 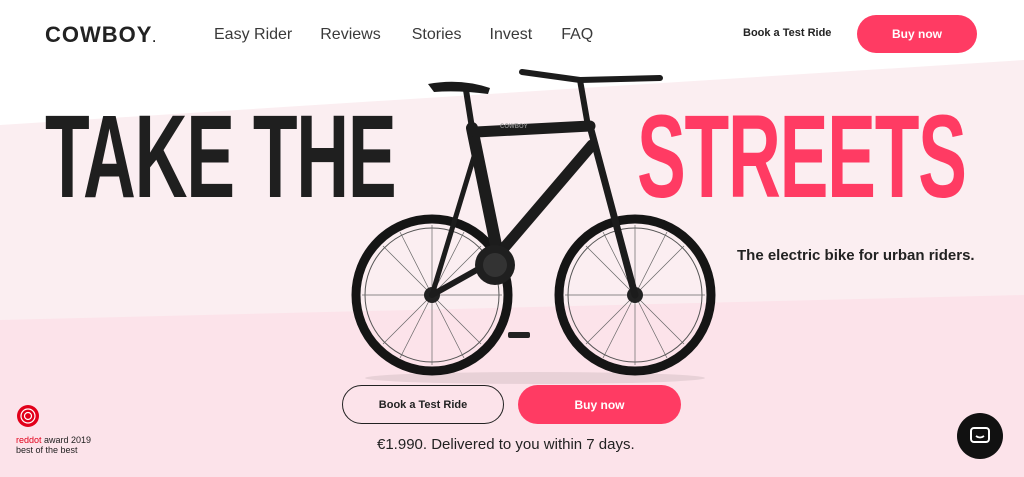 I want to click on nav-buy-now-button: Buy now, so click(x=917, y=34).